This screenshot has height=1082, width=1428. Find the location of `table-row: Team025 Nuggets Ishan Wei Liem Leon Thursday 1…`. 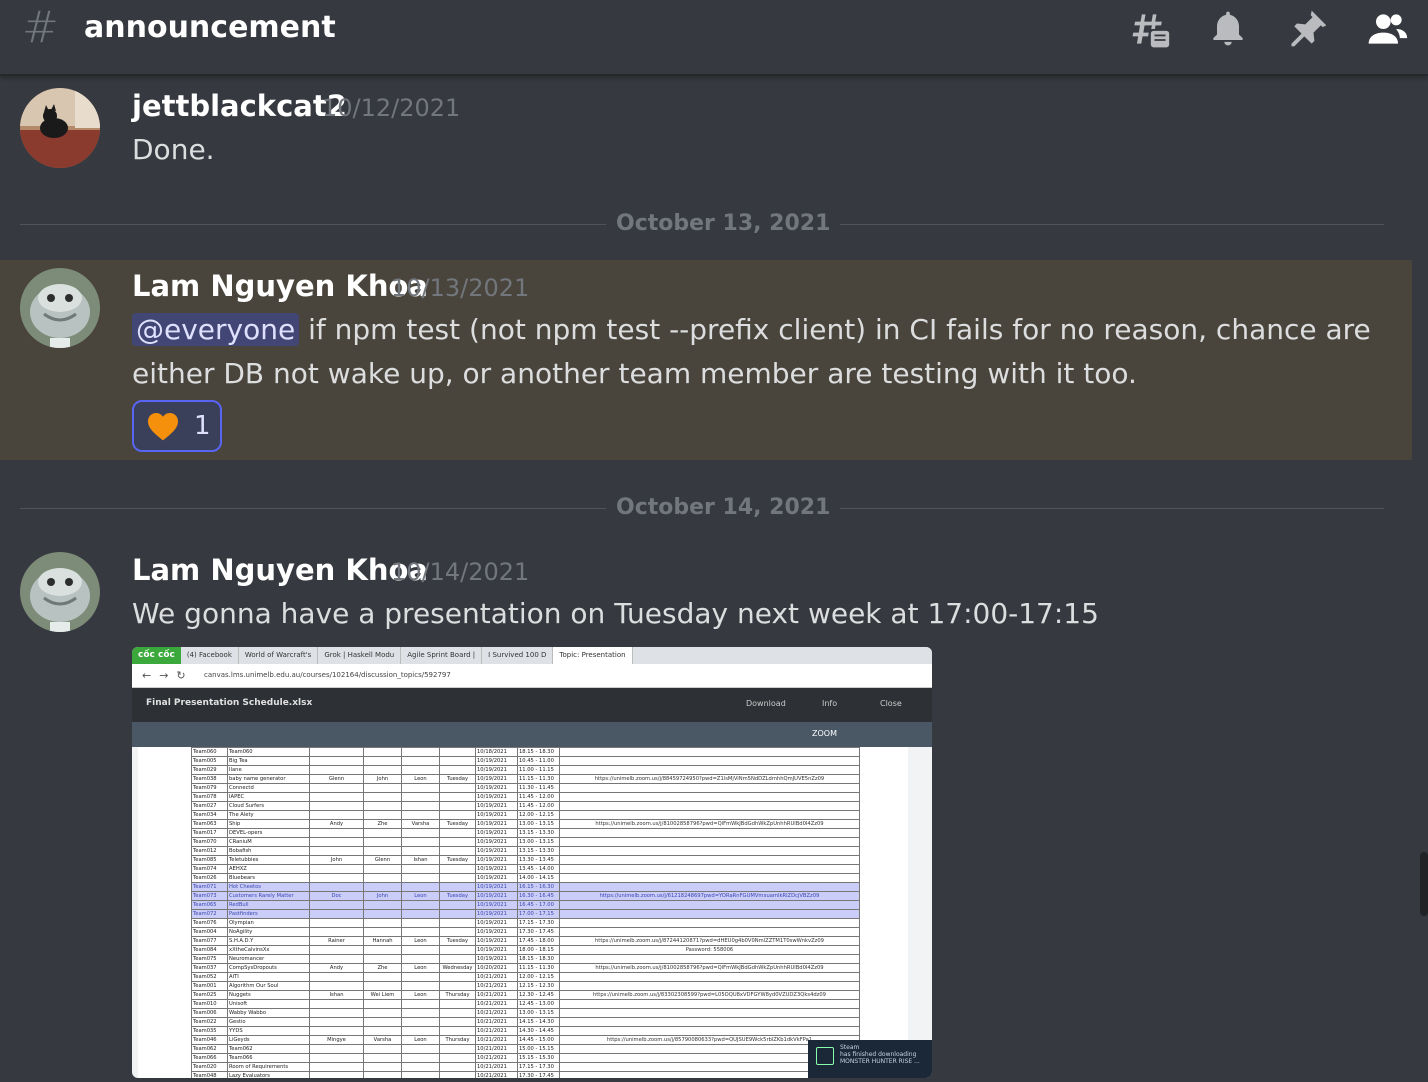

table-row: Team025 Nuggets Ishan Wei Liem Leon Thursday 1… is located at coordinates (525, 995).